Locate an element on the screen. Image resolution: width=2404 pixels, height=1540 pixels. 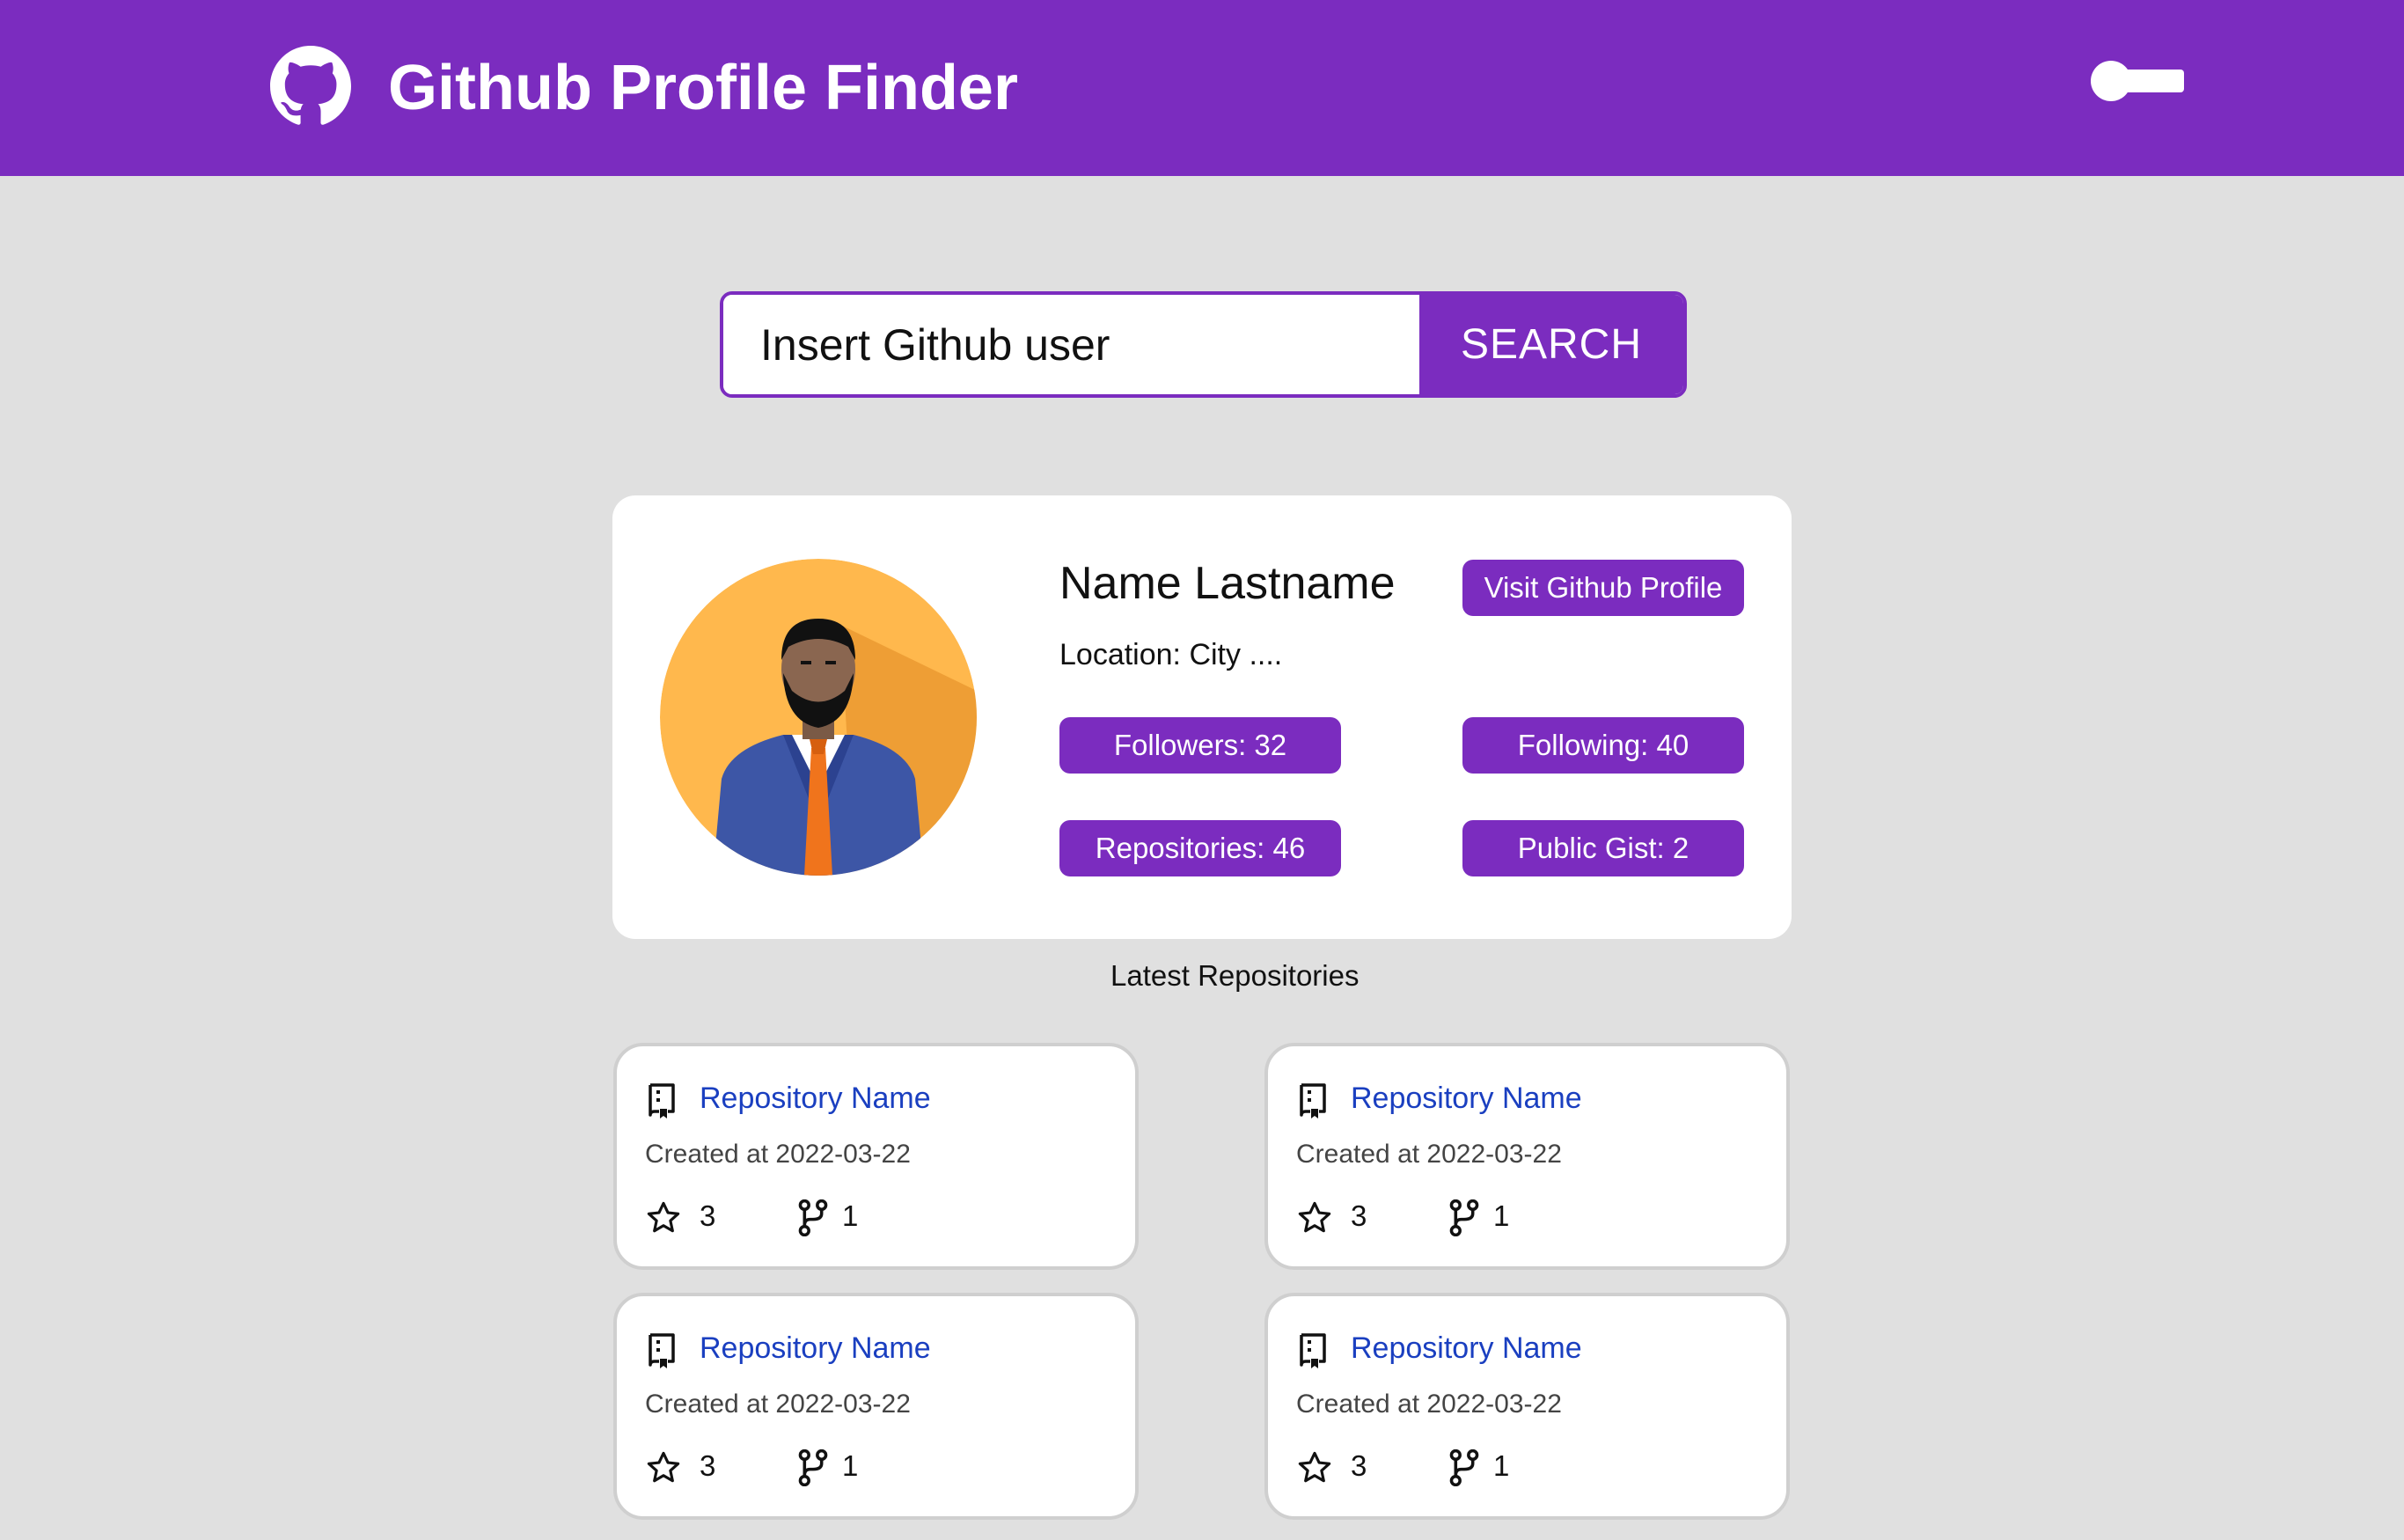
search-button: SEARCH is located at coordinates (1551, 344).